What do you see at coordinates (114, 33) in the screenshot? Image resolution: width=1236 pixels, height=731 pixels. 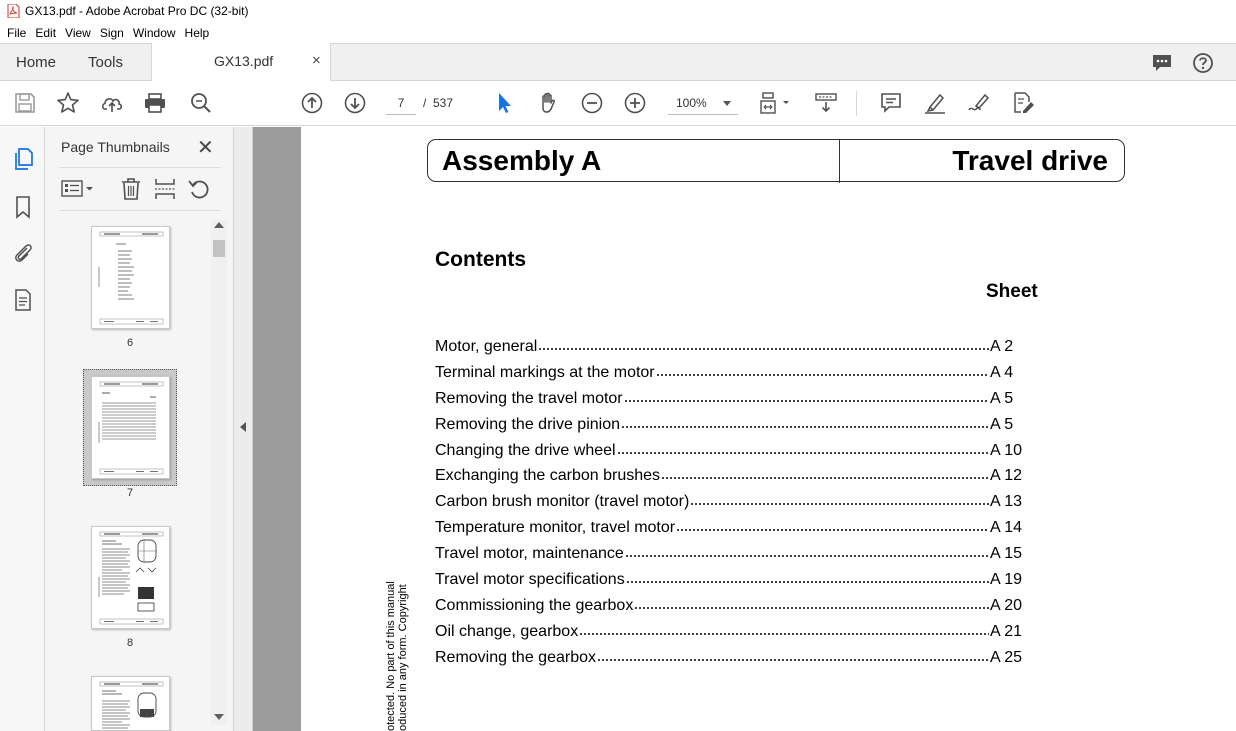 I see `menu-sign: Sign` at bounding box center [114, 33].